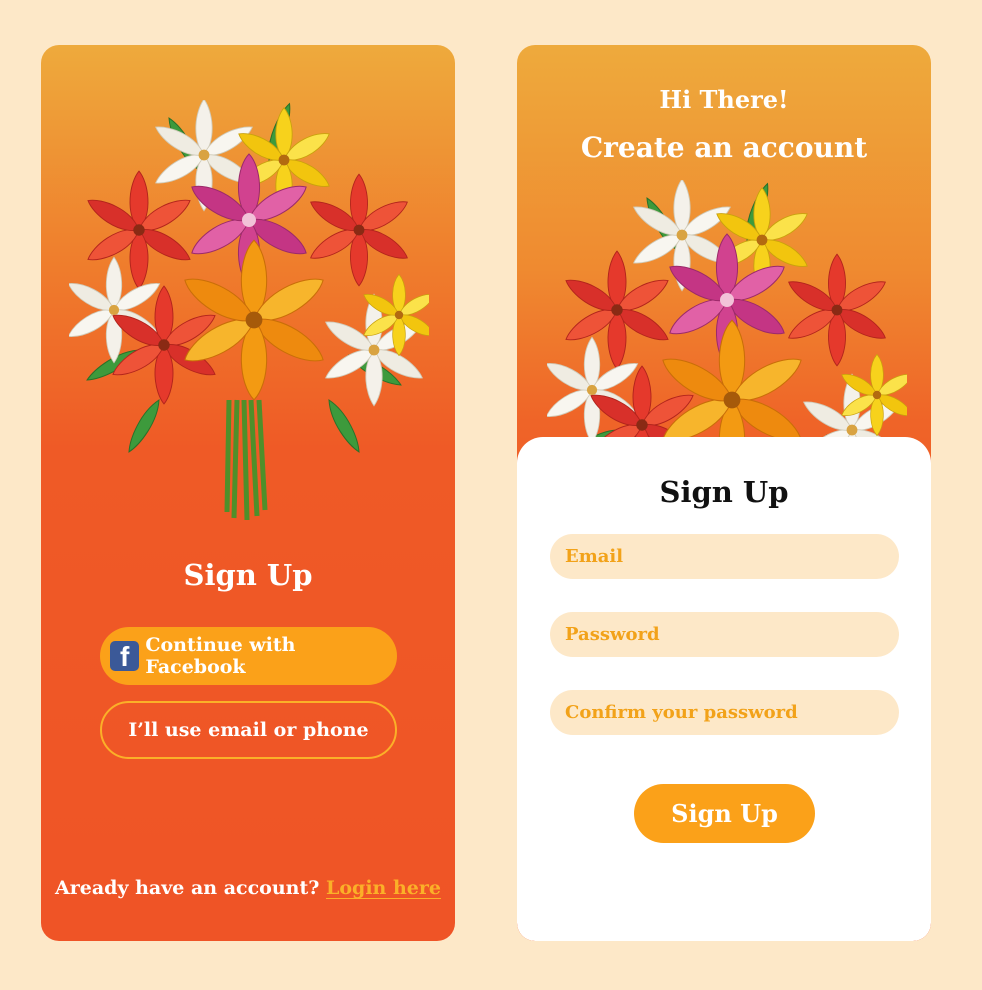  I want to click on use-email-or-phone-button: I’ll use email or phone, so click(248, 730).